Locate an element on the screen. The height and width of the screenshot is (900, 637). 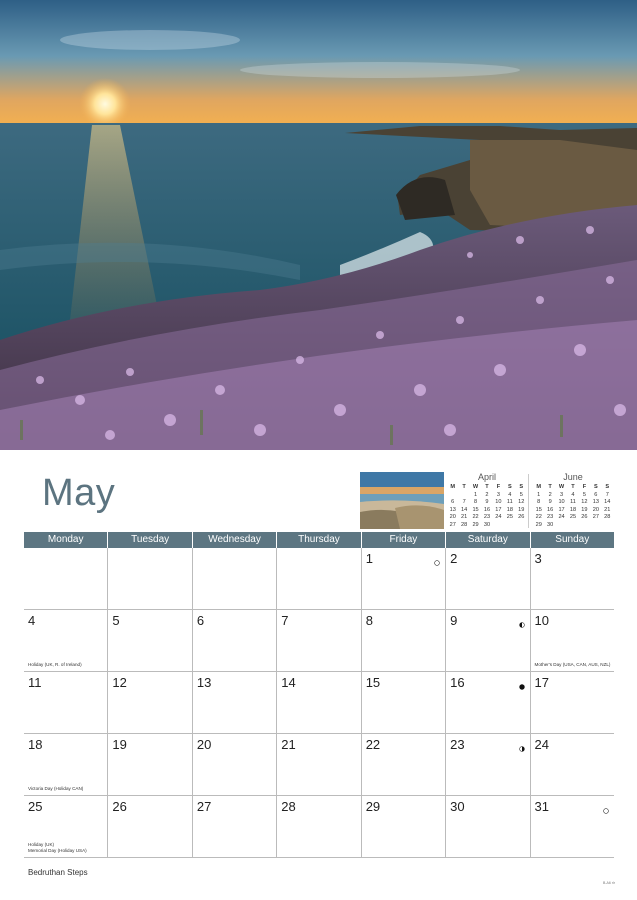
mini-calendar-title: April is located at coordinates (486, 477).